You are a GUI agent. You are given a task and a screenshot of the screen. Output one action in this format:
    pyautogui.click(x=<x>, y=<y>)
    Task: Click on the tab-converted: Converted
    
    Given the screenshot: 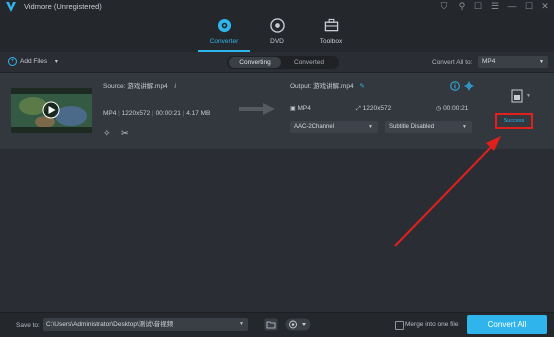 What is the action you would take?
    pyautogui.click(x=309, y=62)
    